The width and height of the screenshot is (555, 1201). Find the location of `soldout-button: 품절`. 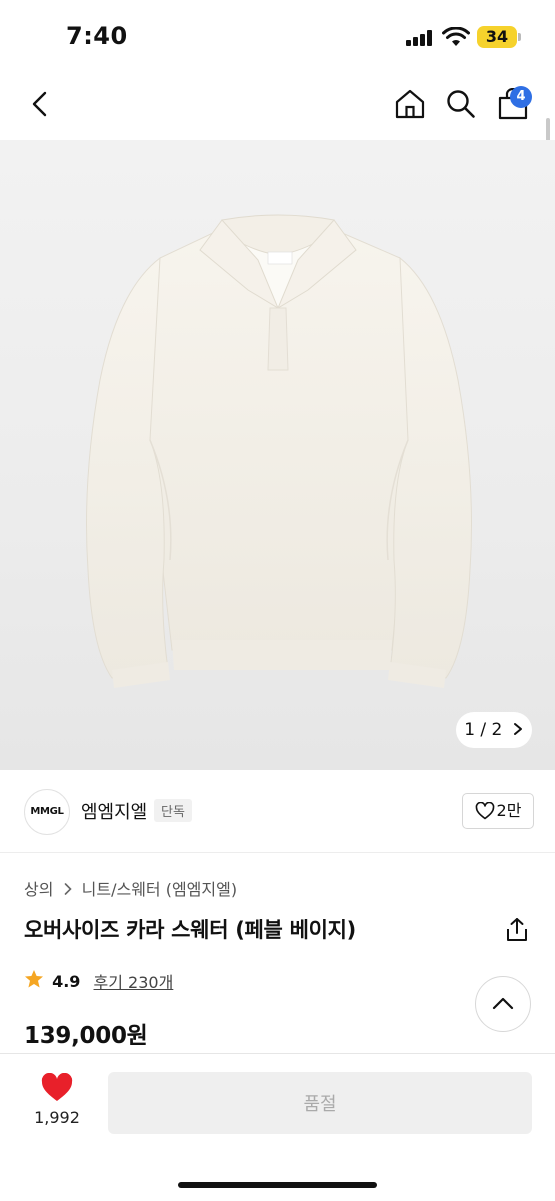

soldout-button: 품절 is located at coordinates (320, 1103).